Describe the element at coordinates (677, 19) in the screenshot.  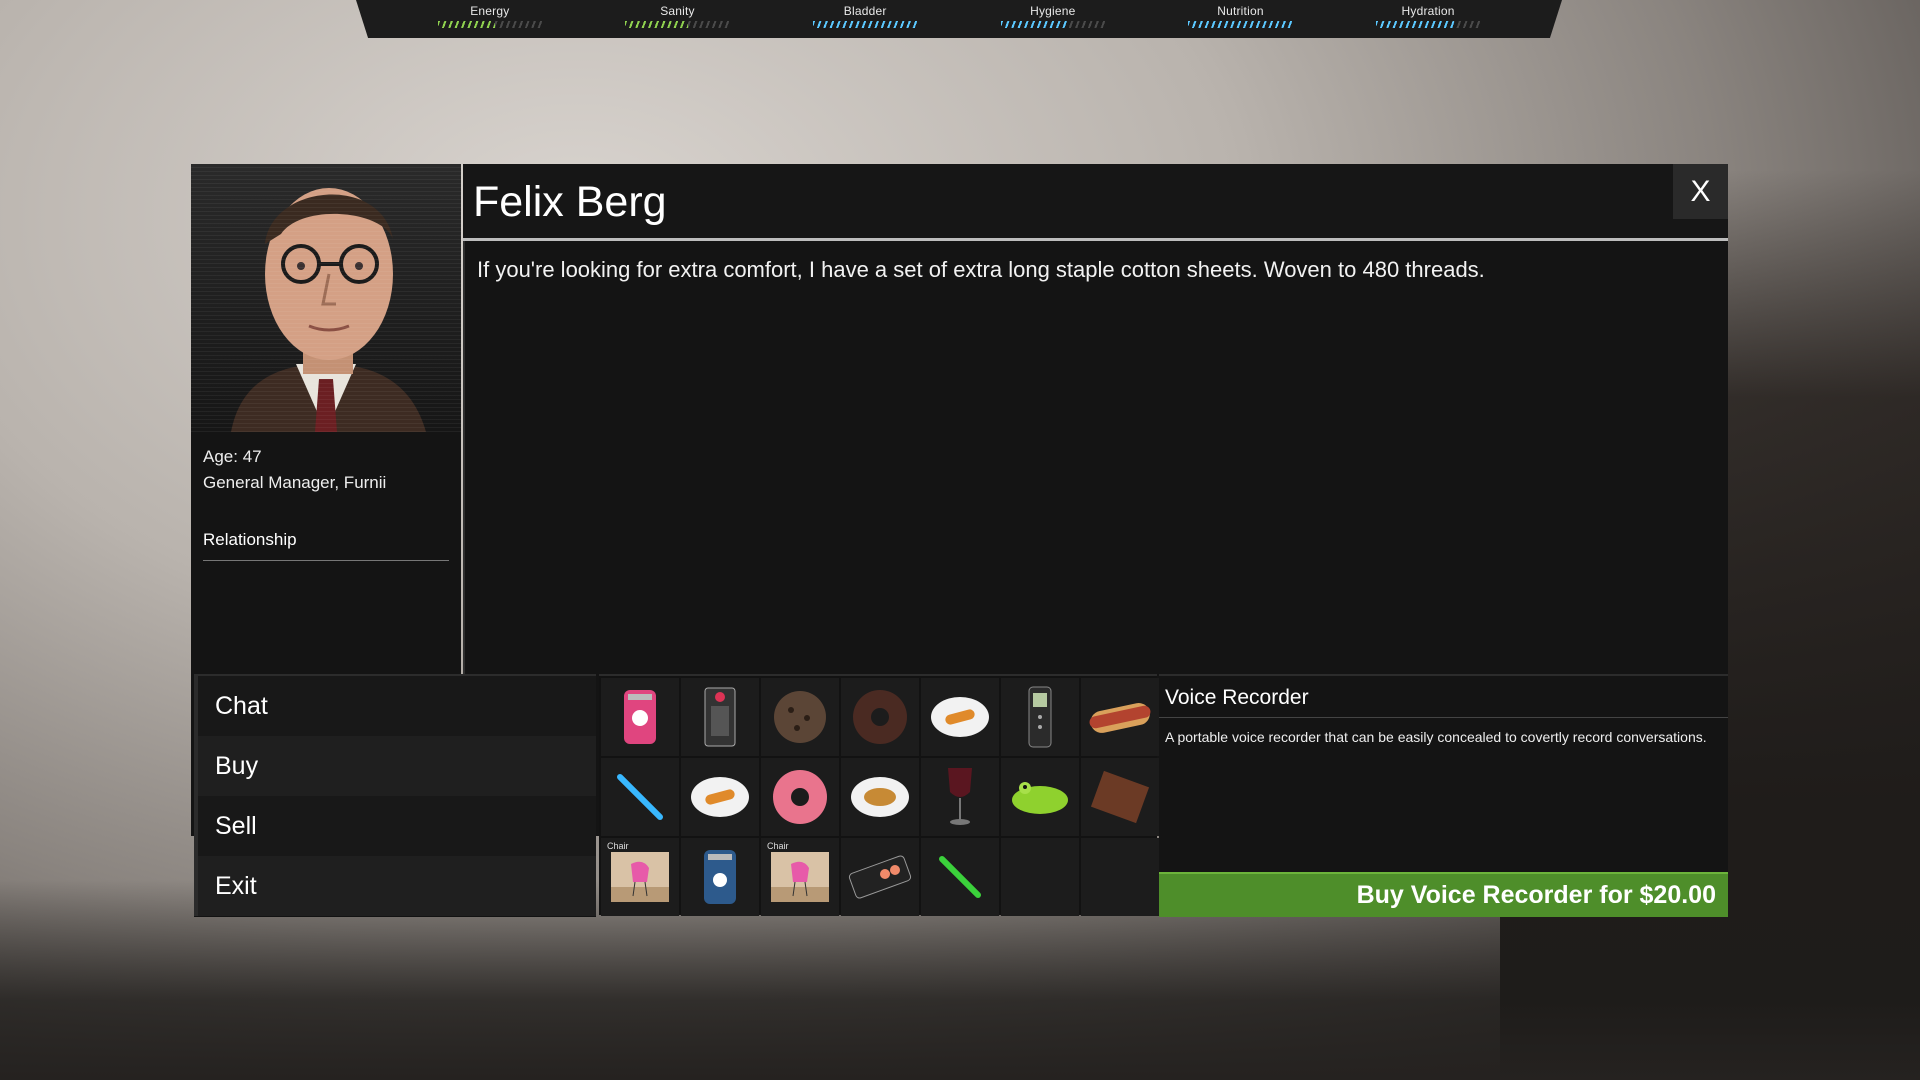
I see `stat-sanity: Sanity` at that location.